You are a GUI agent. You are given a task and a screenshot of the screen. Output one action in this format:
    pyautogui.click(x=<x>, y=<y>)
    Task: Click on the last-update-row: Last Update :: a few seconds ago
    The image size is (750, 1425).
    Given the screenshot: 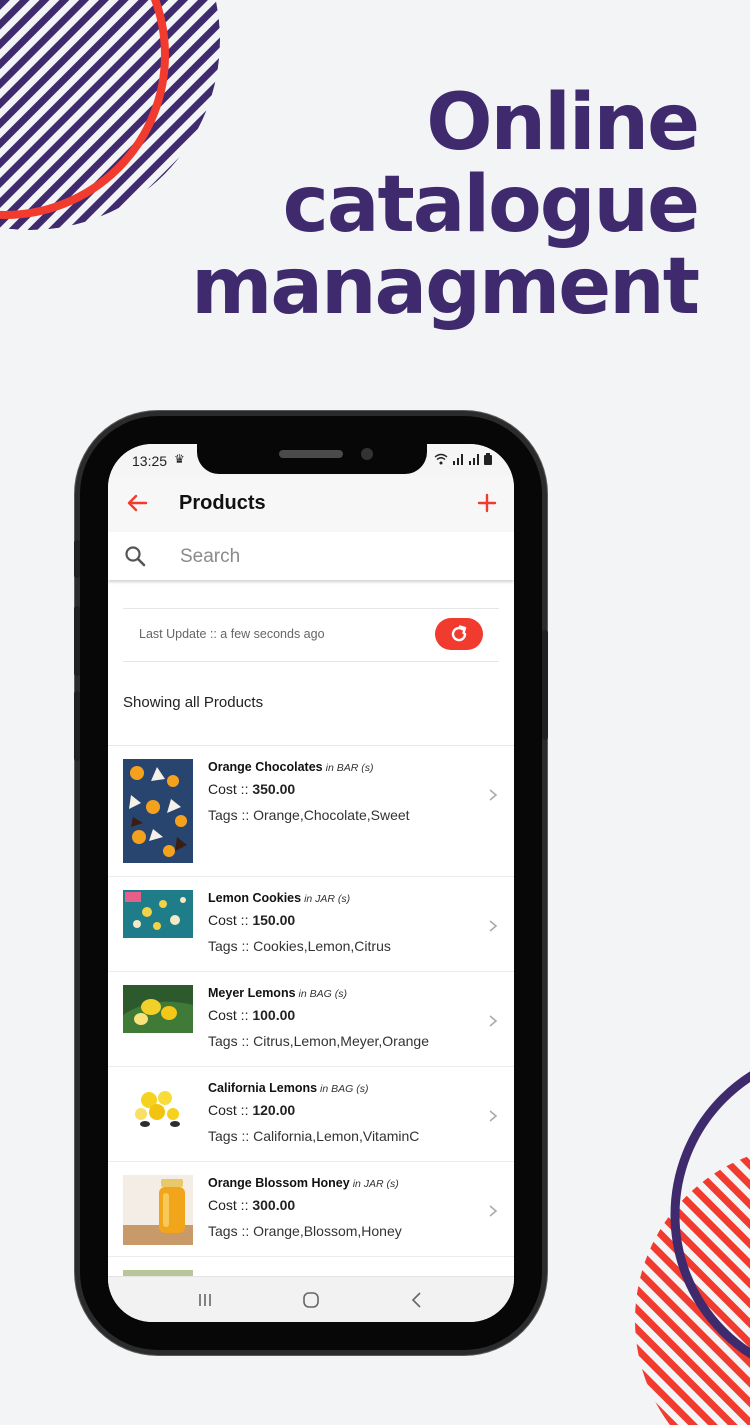 What is the action you would take?
    pyautogui.click(x=311, y=635)
    